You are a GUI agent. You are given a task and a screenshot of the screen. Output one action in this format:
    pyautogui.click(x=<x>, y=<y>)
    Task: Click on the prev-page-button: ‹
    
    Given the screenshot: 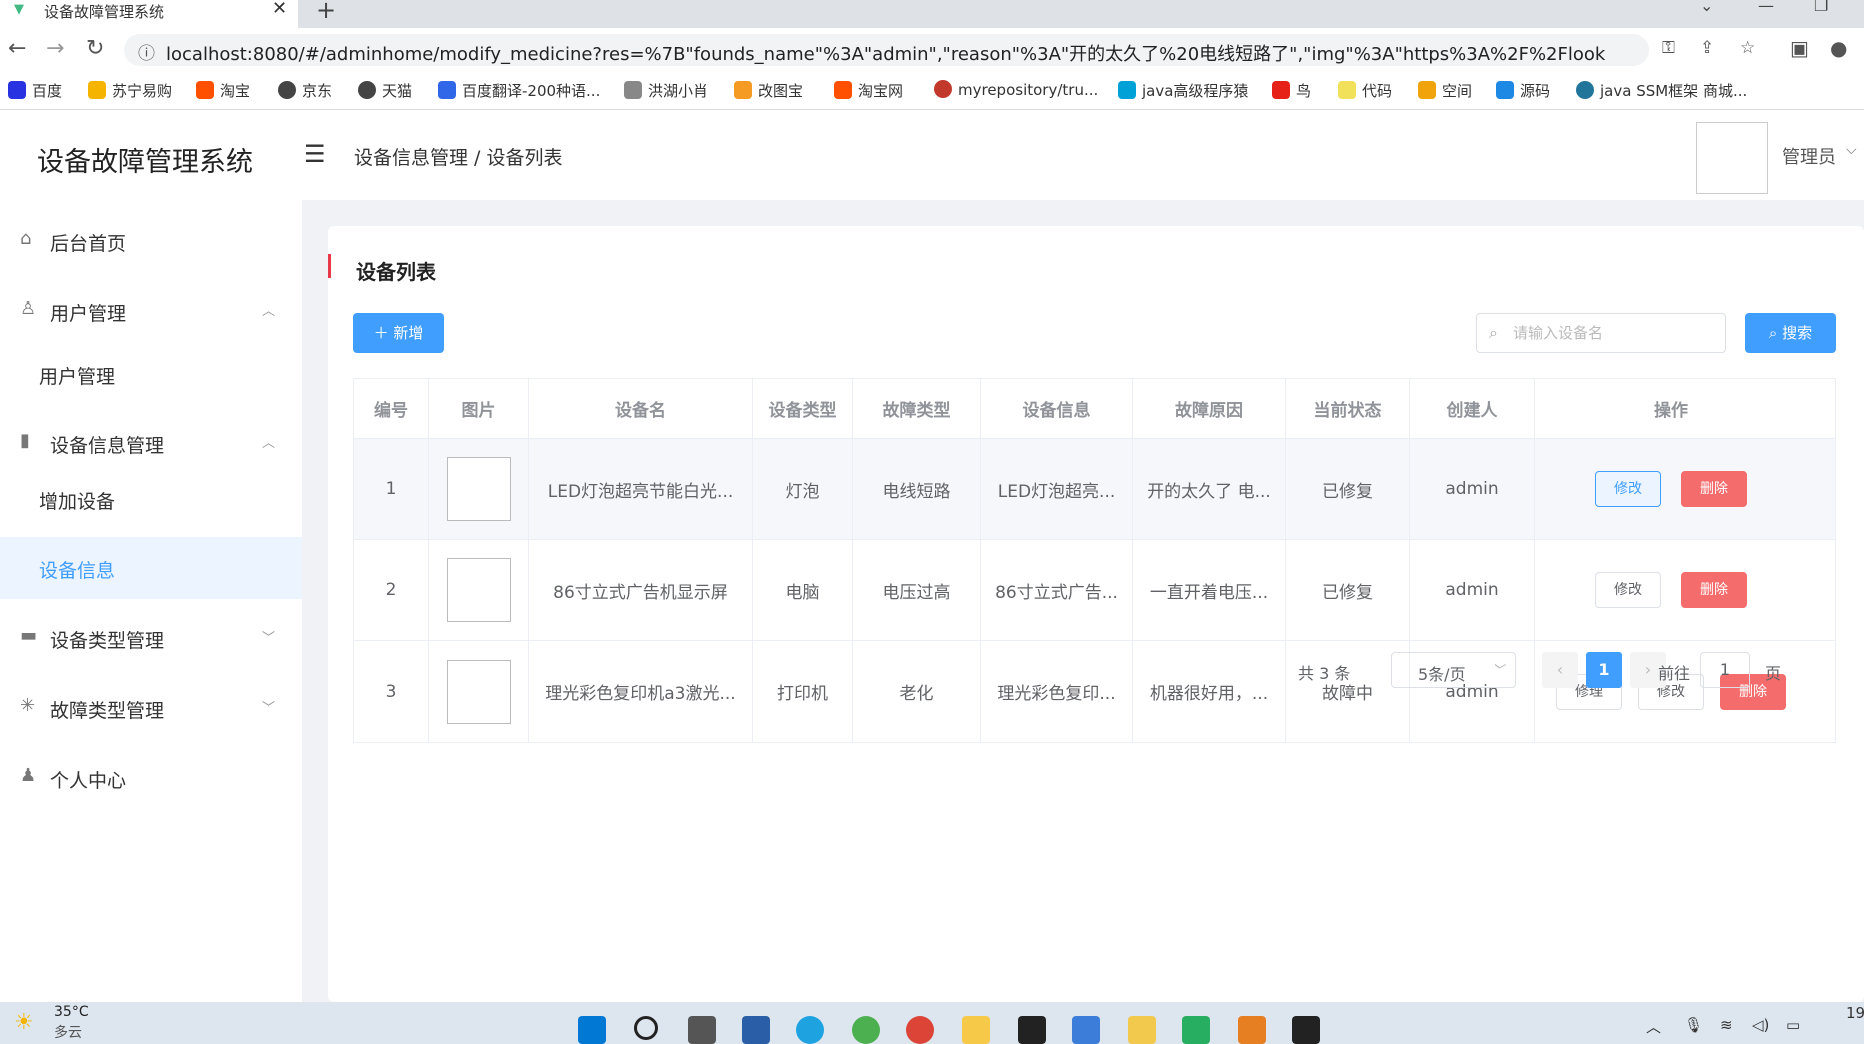 What is the action you would take?
    pyautogui.click(x=1560, y=670)
    